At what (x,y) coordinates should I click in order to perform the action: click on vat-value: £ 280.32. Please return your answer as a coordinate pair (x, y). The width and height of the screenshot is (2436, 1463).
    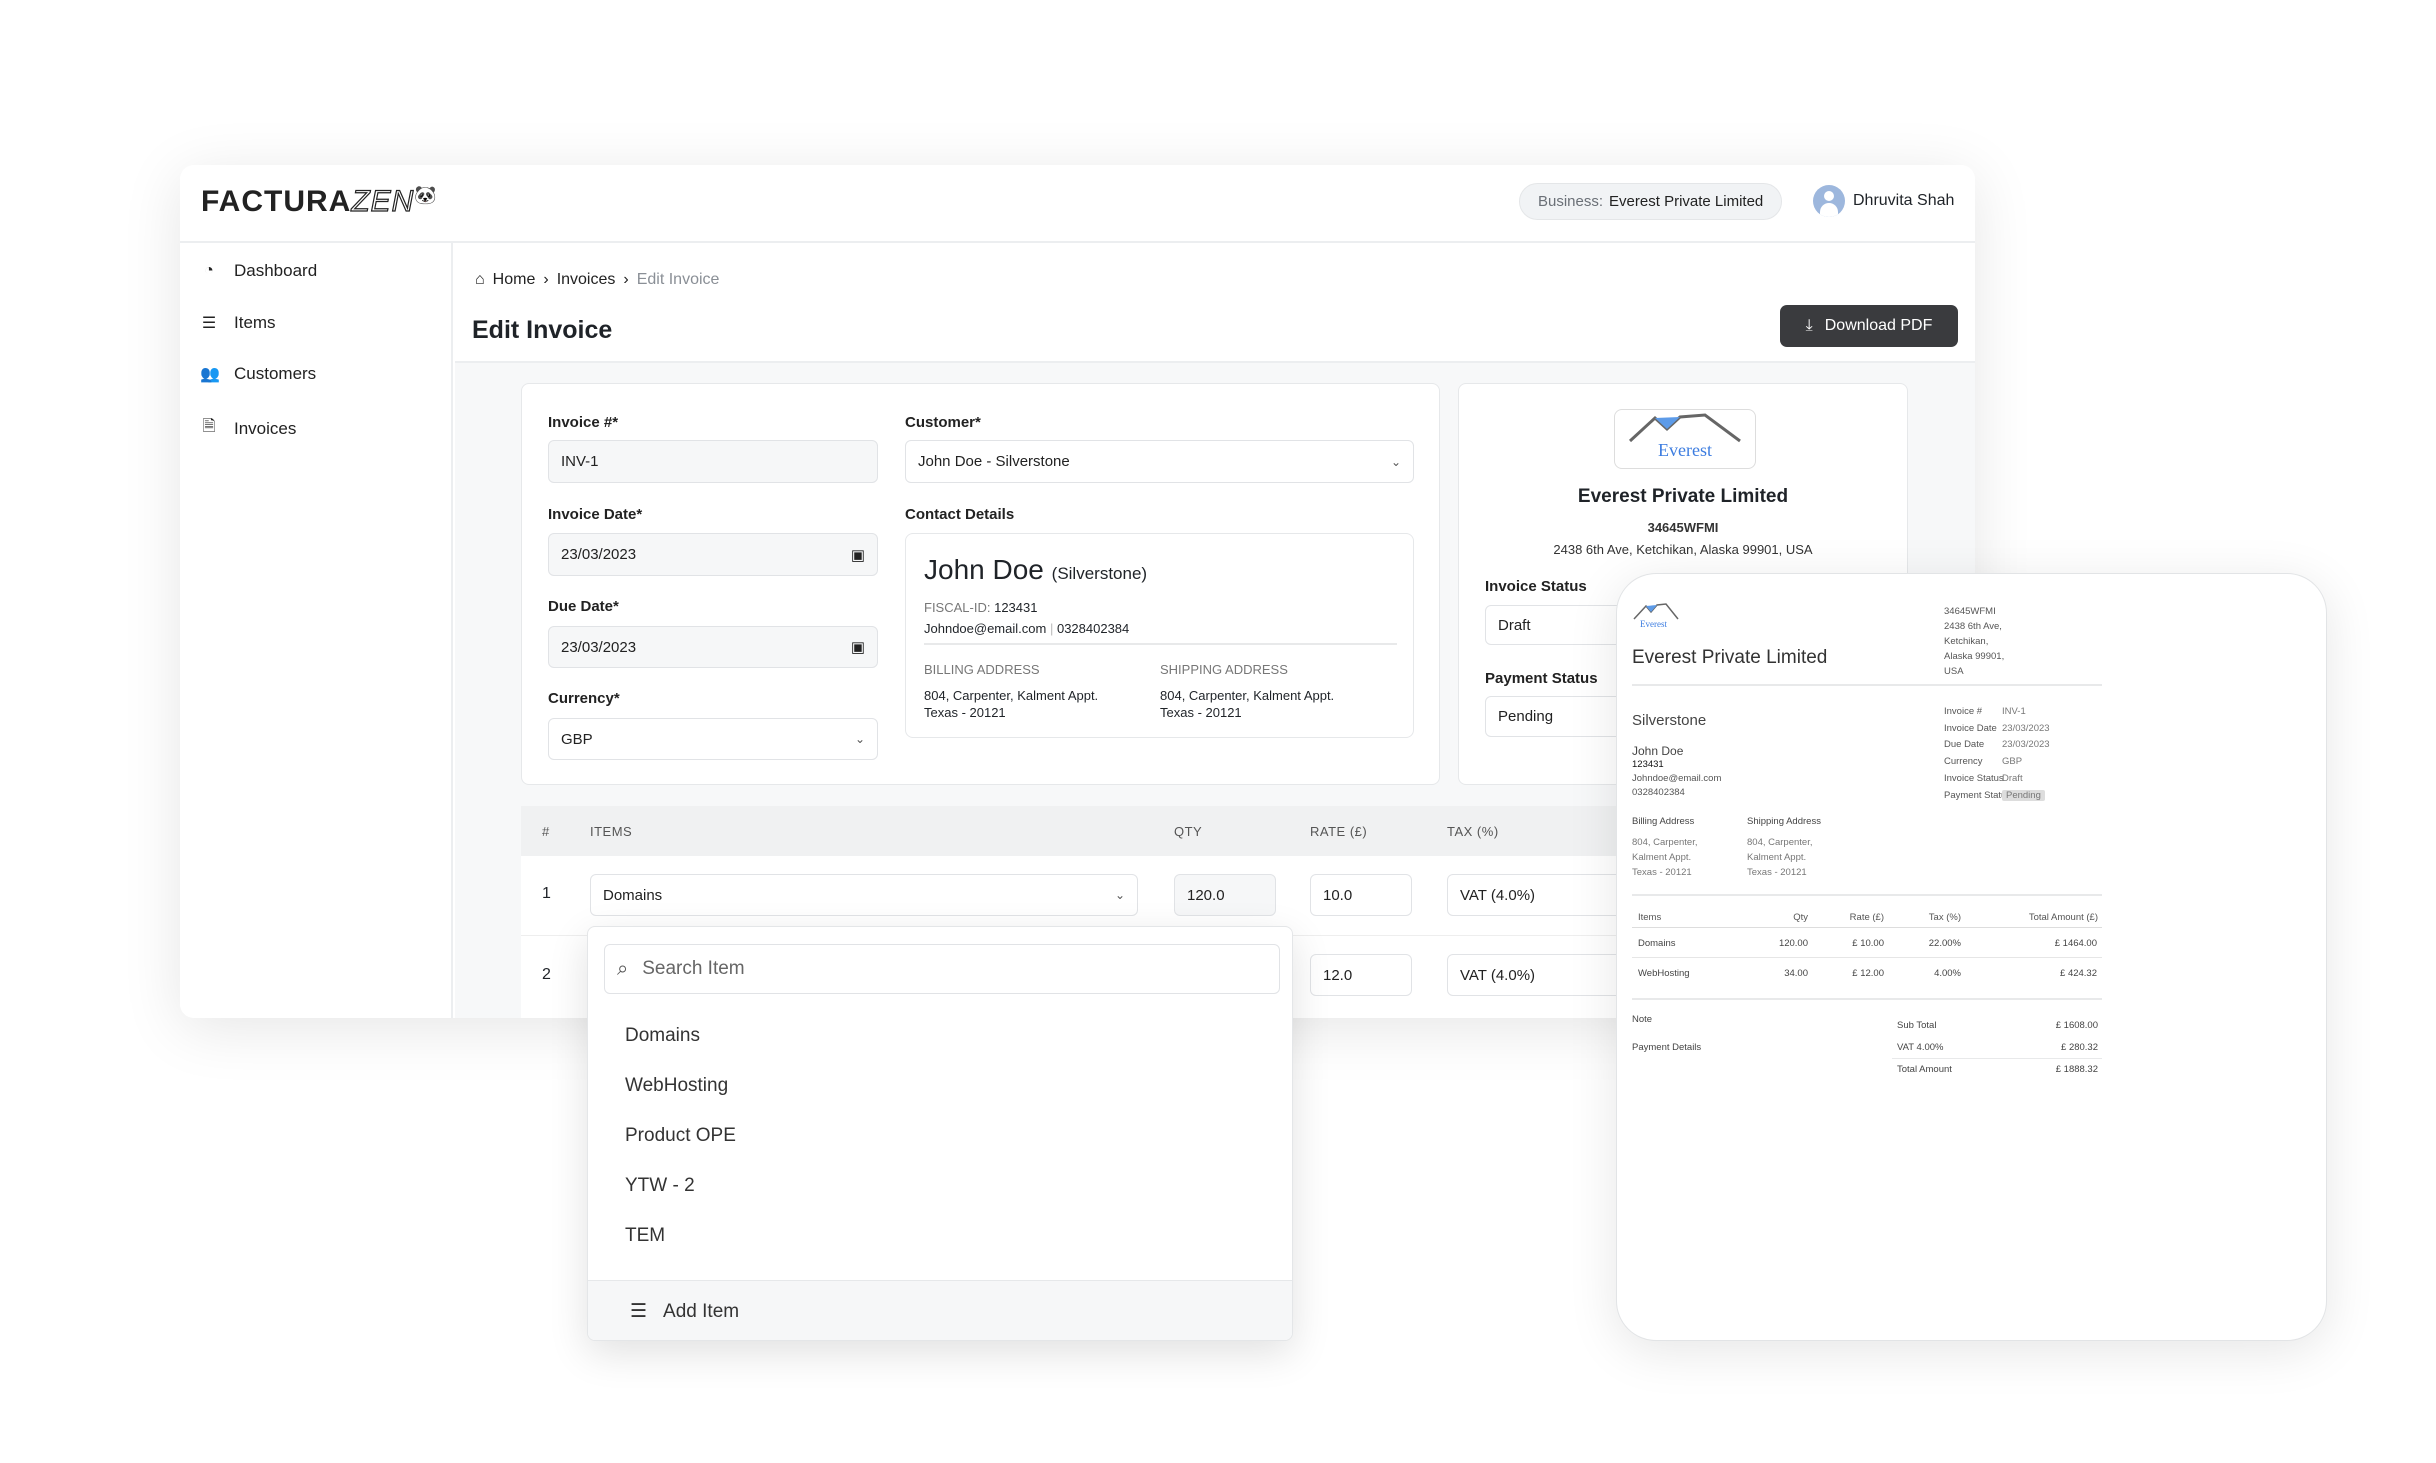
    Looking at the image, I should click on (2079, 1047).